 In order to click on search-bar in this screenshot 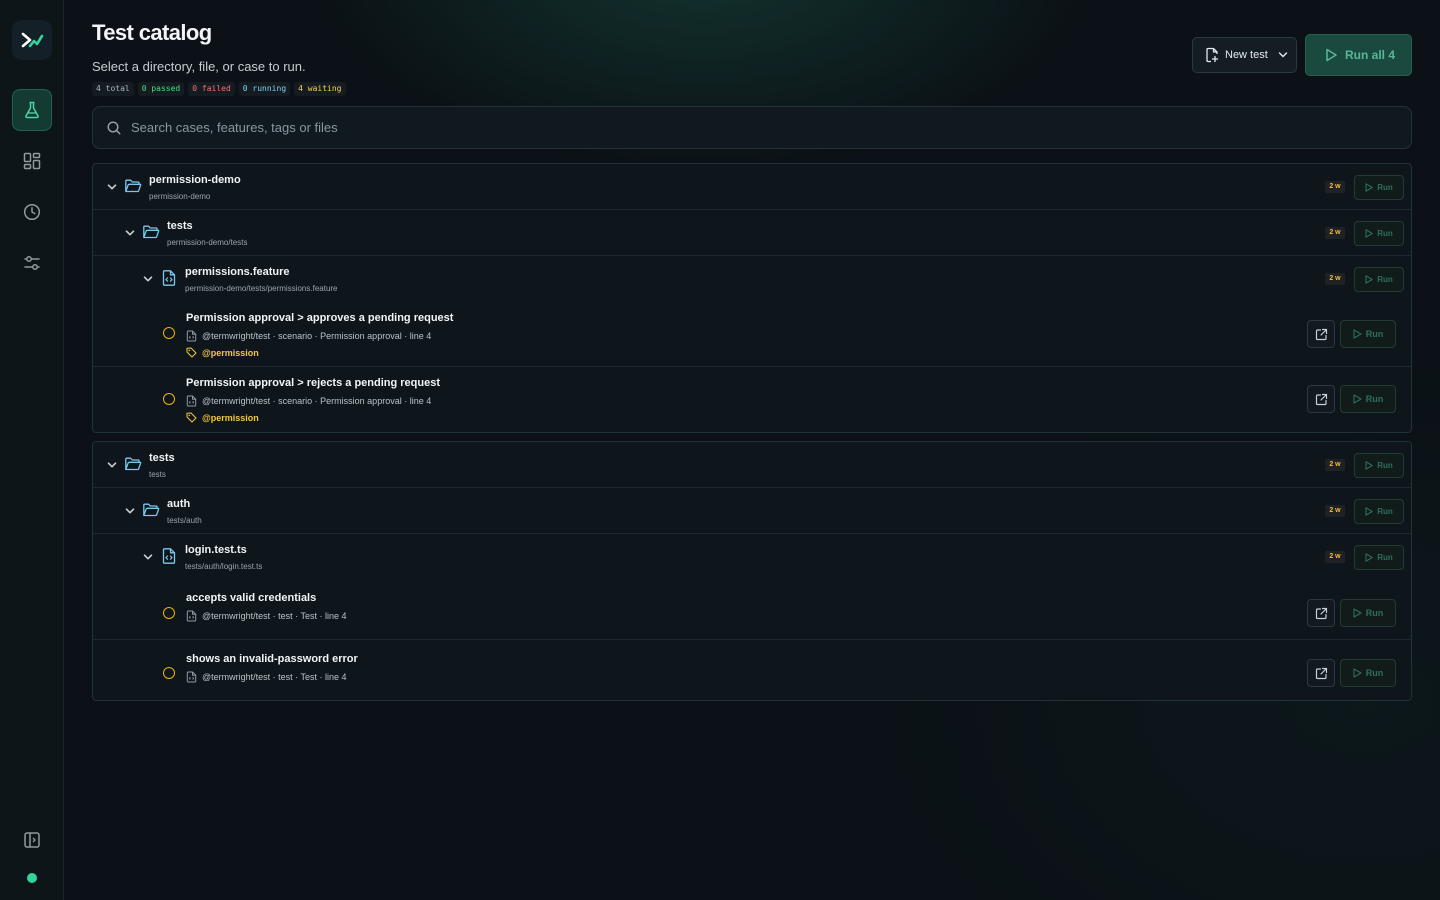, I will do `click(752, 127)`.